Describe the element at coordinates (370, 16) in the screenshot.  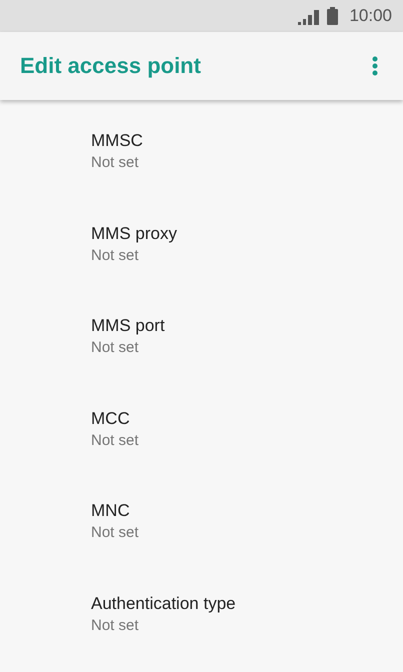
I see `clock: 10:00` at that location.